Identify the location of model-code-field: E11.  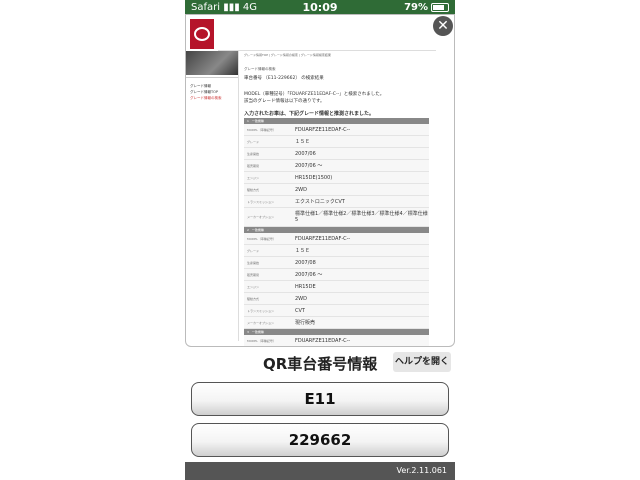
(320, 399).